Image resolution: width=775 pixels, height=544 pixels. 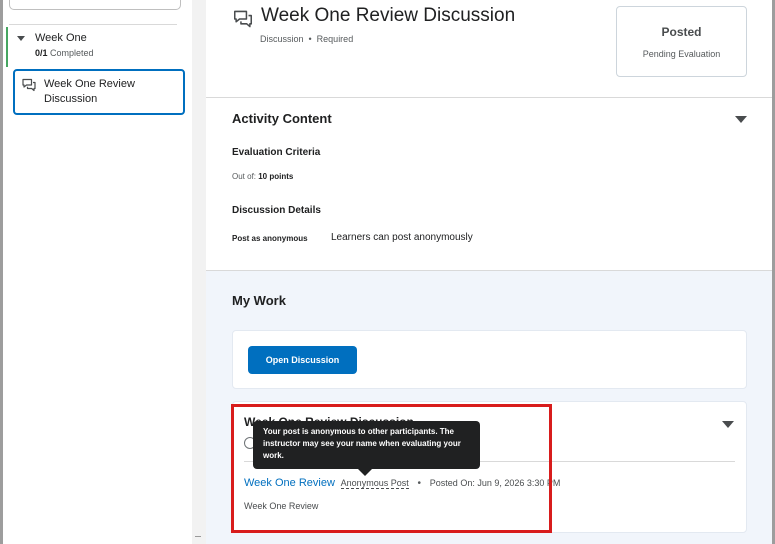 I want to click on status-label: Posted, so click(x=681, y=32).